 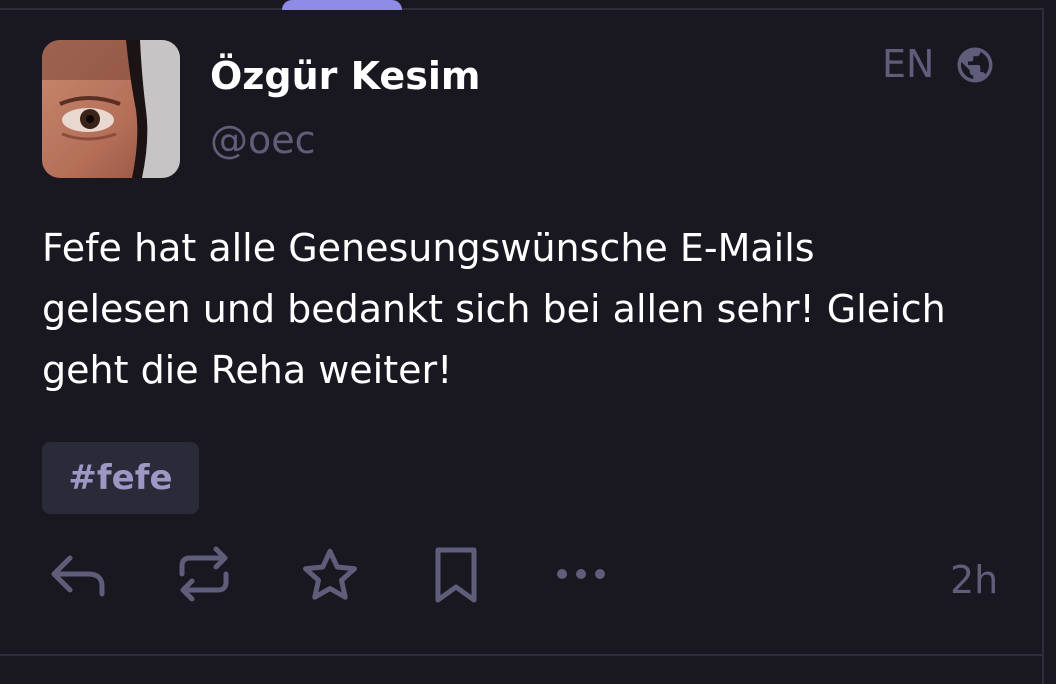 I want to click on avatar, so click(x=111, y=109).